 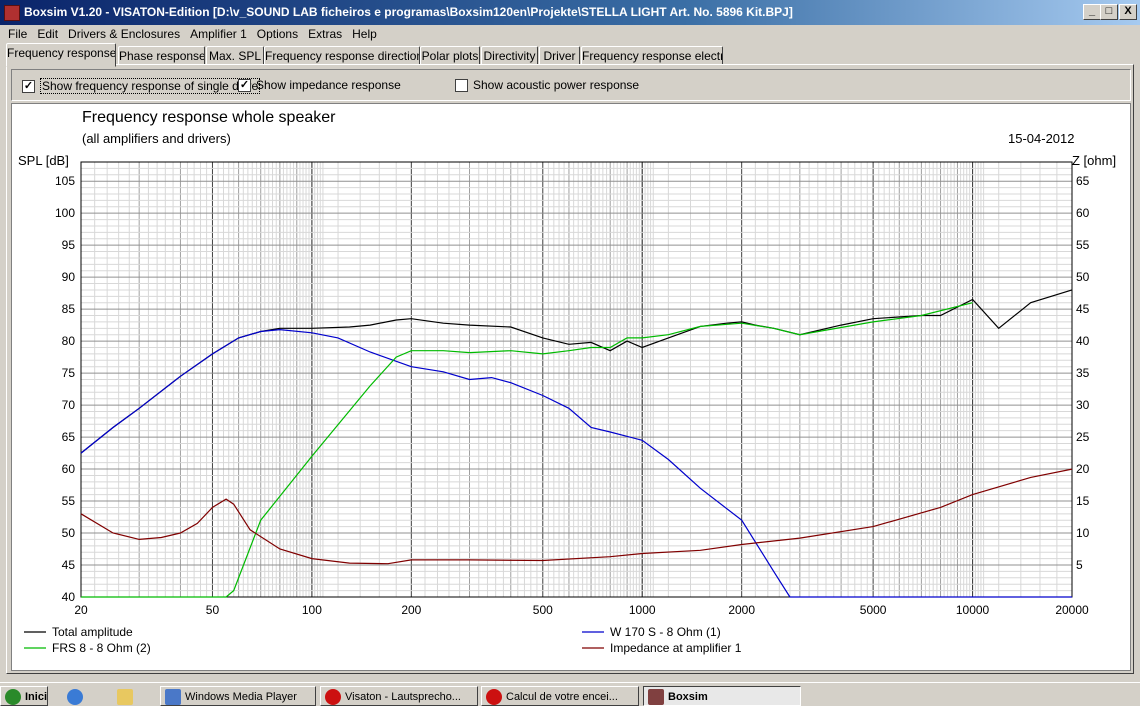 What do you see at coordinates (235, 56) in the screenshot?
I see `tab-max-spl: Max. SPL` at bounding box center [235, 56].